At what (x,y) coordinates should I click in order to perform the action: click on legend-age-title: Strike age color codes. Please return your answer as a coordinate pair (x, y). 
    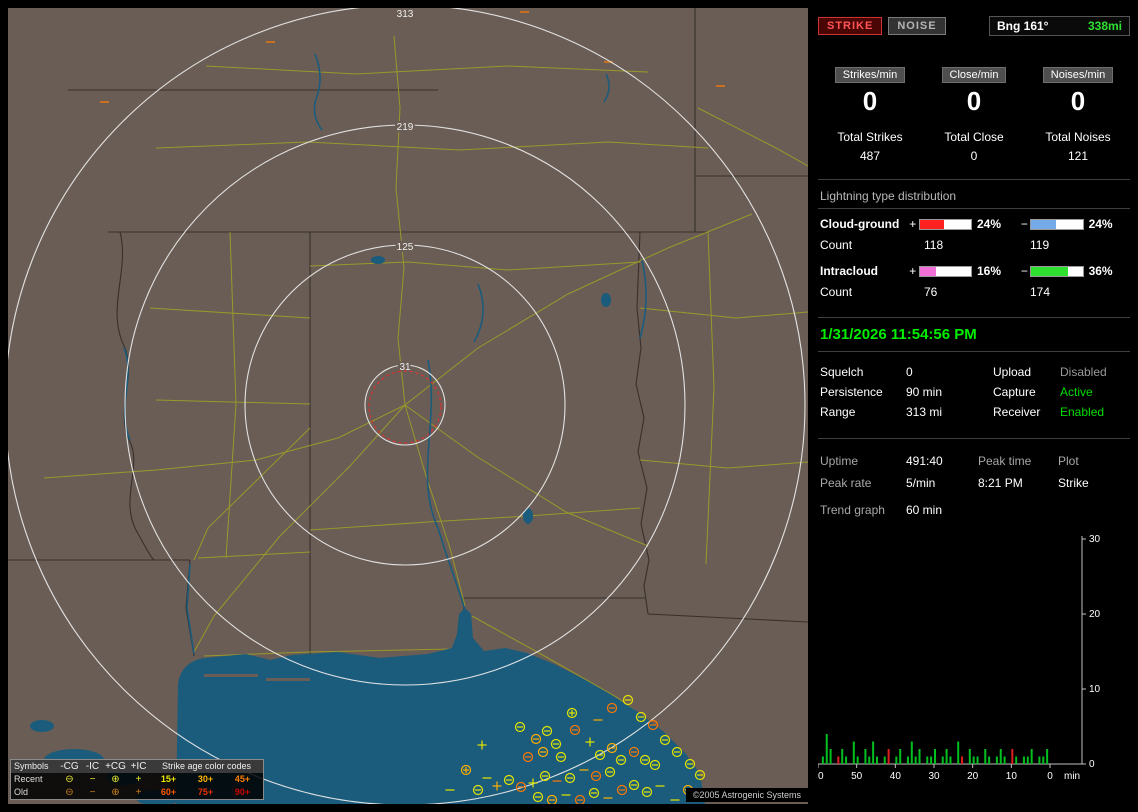
    Looking at the image, I should click on (206, 766).